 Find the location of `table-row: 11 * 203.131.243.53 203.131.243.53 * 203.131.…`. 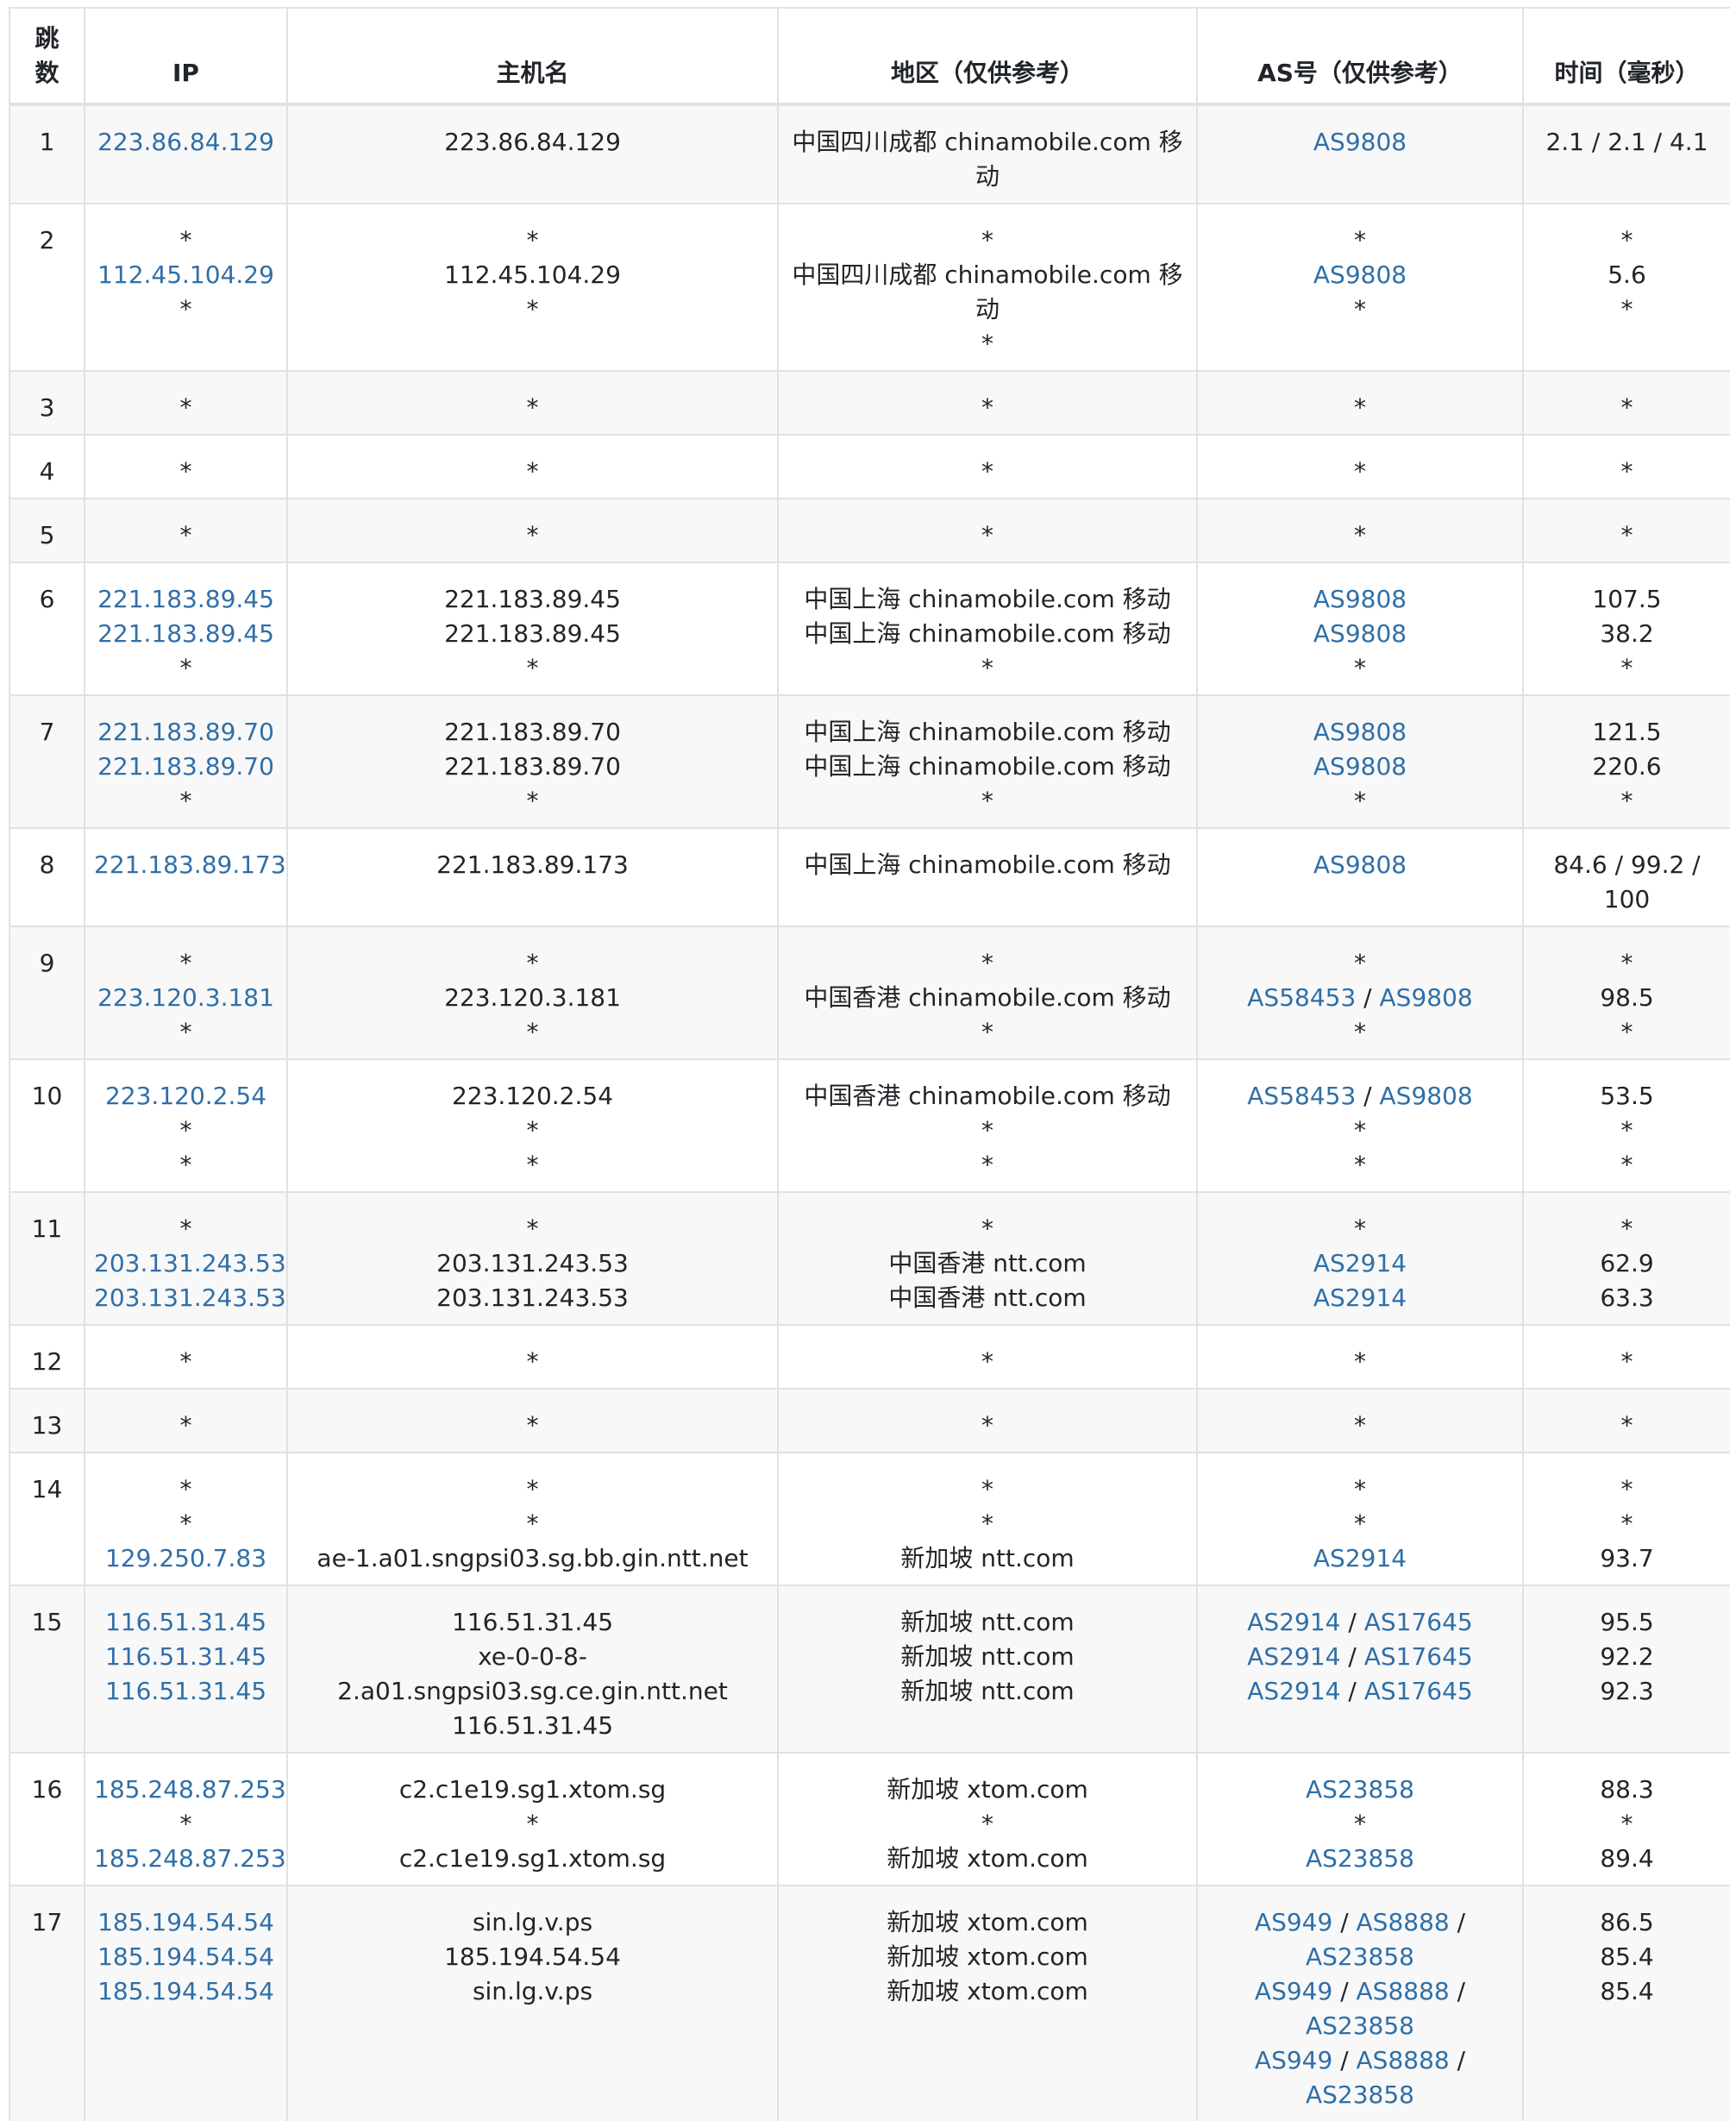

table-row: 11 * 203.131.243.53 203.131.243.53 * 203.131.… is located at coordinates (869, 1258).